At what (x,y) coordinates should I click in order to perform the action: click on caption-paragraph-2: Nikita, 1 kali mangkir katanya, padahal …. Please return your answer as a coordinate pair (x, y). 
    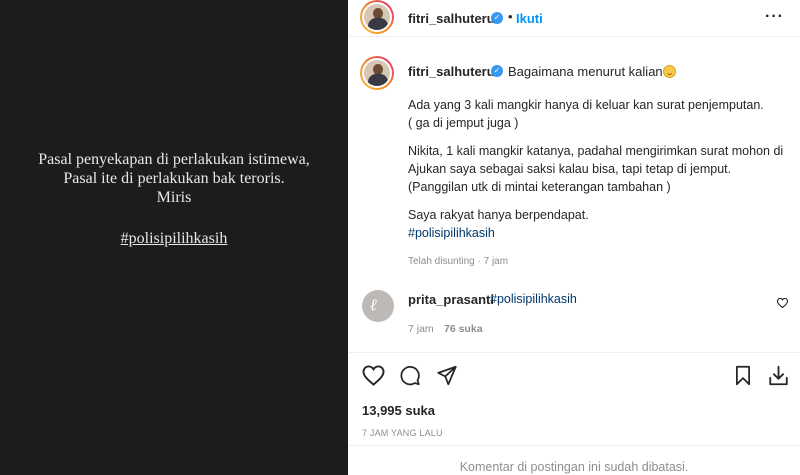
    Looking at the image, I should click on (596, 169).